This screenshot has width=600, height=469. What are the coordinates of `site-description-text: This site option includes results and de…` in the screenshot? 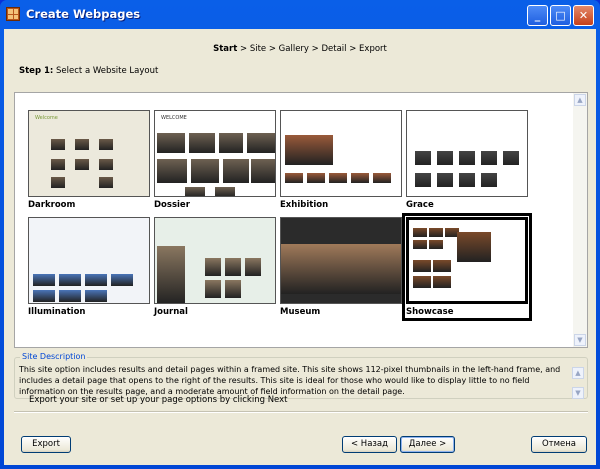 It's located at (290, 380).